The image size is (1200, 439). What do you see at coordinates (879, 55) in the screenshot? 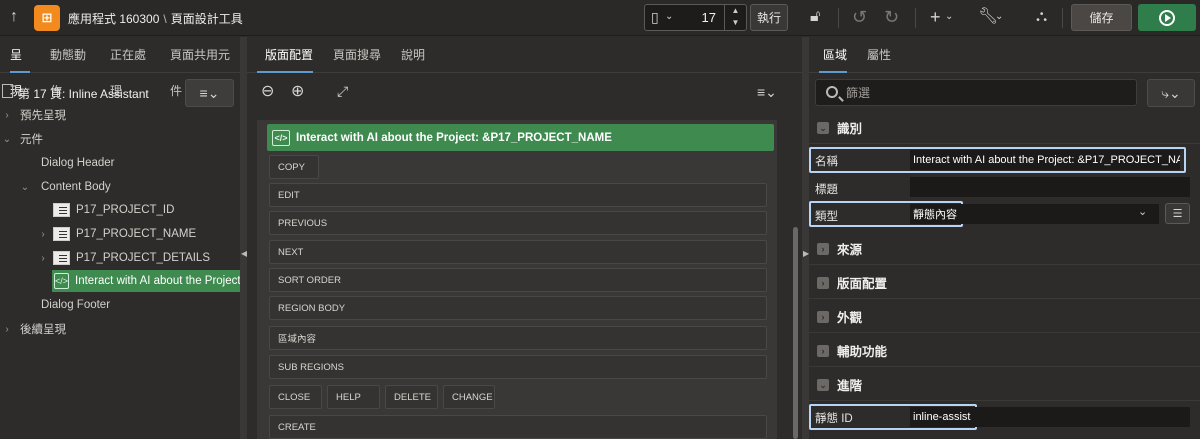
I see `tab-attributes: 屬性` at bounding box center [879, 55].